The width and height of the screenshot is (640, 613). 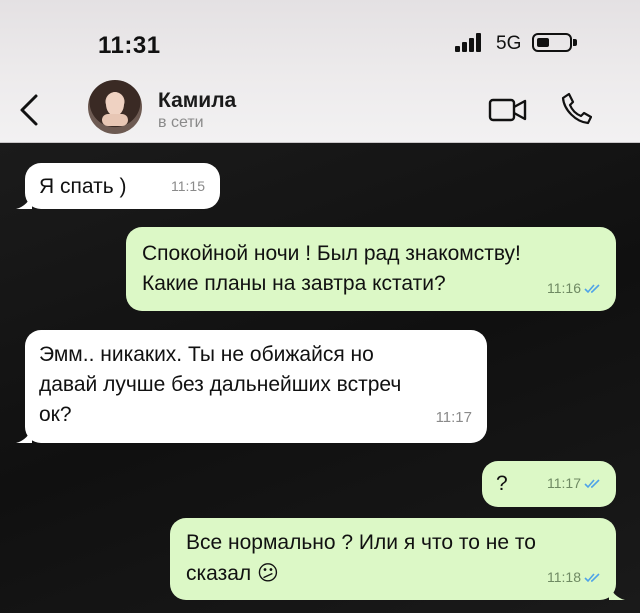 What do you see at coordinates (564, 577) in the screenshot?
I see `message-time: 11:18` at bounding box center [564, 577].